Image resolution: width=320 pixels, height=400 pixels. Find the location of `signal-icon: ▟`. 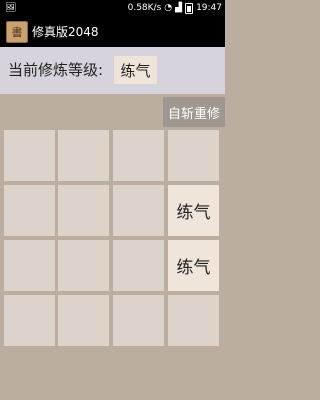

signal-icon: ▟ is located at coordinates (179, 8).